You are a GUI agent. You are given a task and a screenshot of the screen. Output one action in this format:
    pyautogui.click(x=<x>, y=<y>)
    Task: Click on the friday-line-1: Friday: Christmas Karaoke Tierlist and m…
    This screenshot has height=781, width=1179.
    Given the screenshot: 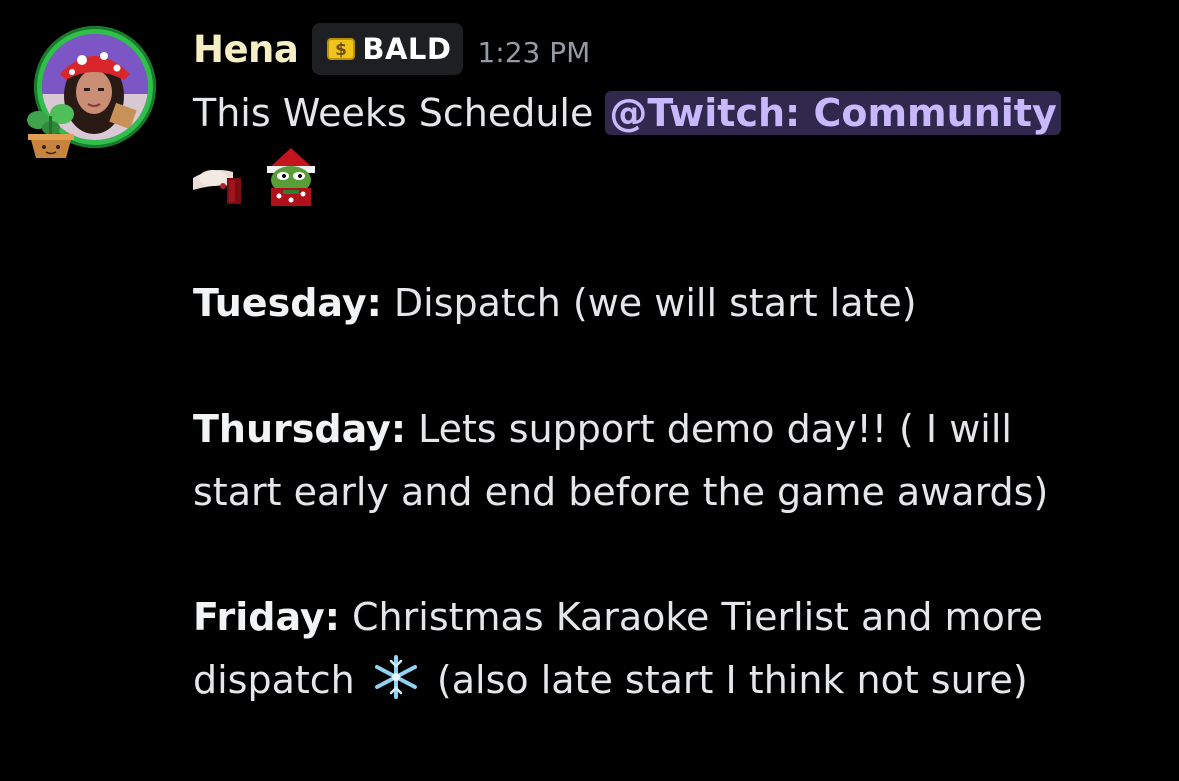 What is the action you would take?
    pyautogui.click(x=618, y=617)
    